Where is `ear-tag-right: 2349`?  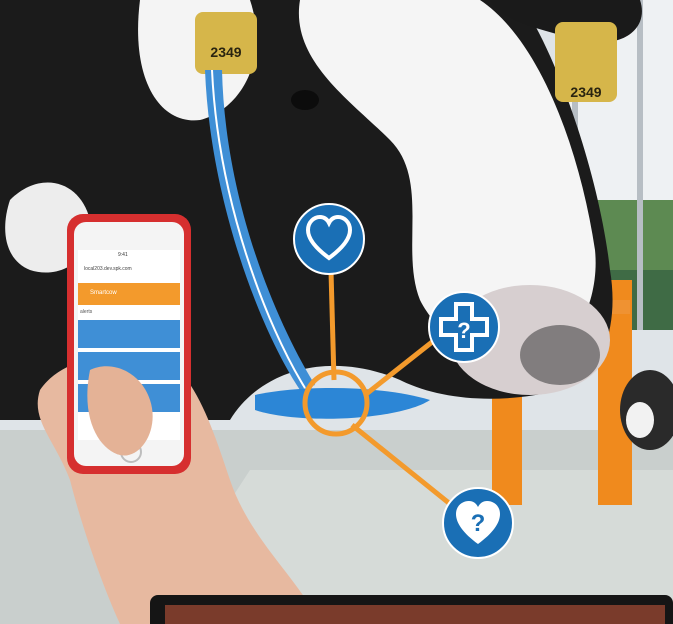
ear-tag-right: 2349 is located at coordinates (586, 92).